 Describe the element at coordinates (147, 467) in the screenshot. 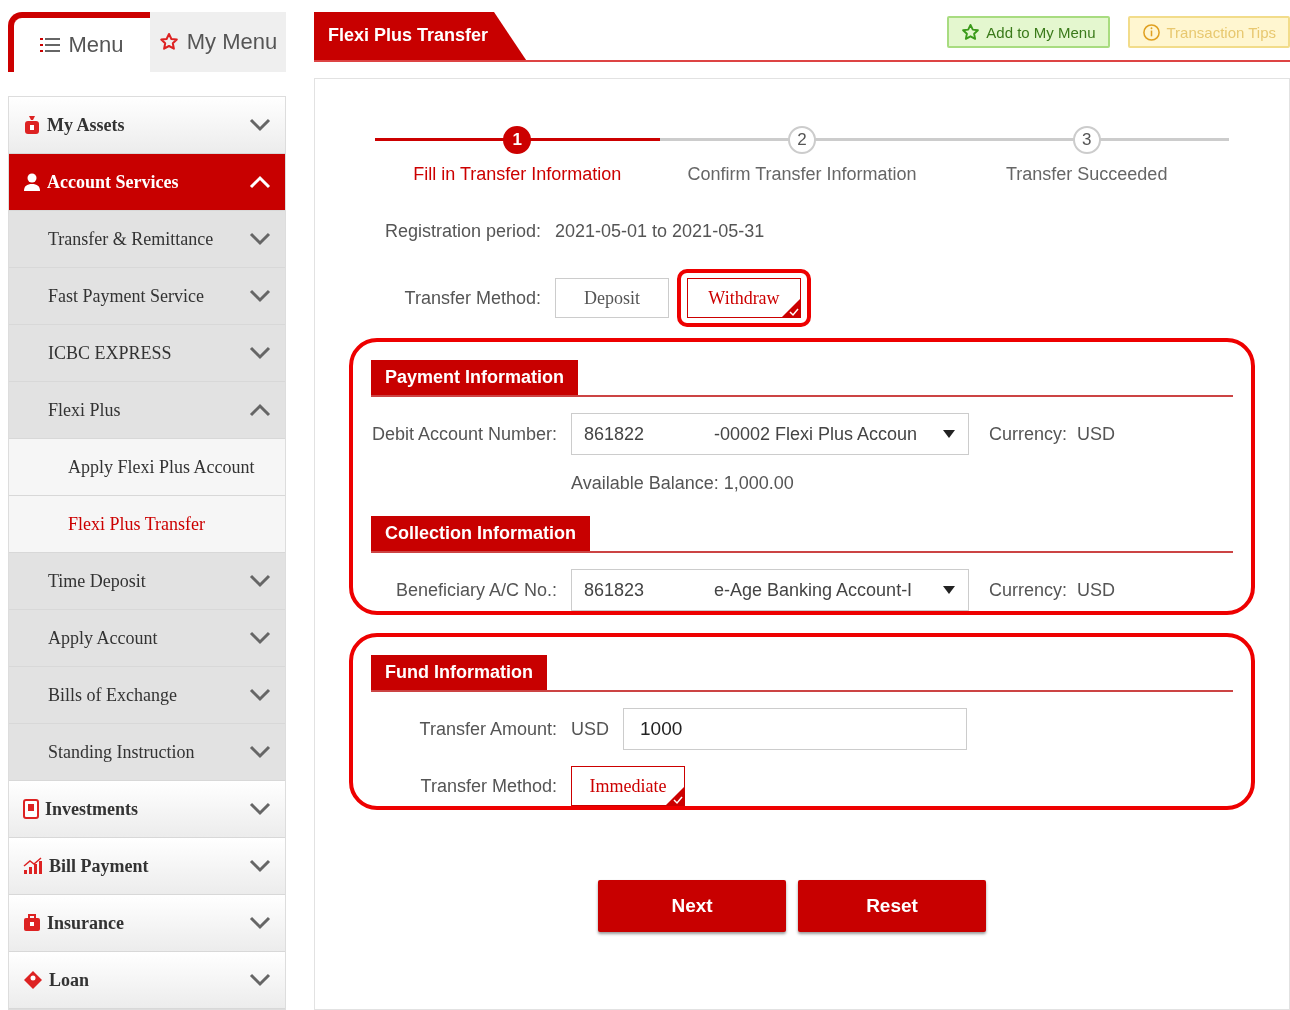

I see `submenu-item: Apply Flexi Plus Account` at that location.